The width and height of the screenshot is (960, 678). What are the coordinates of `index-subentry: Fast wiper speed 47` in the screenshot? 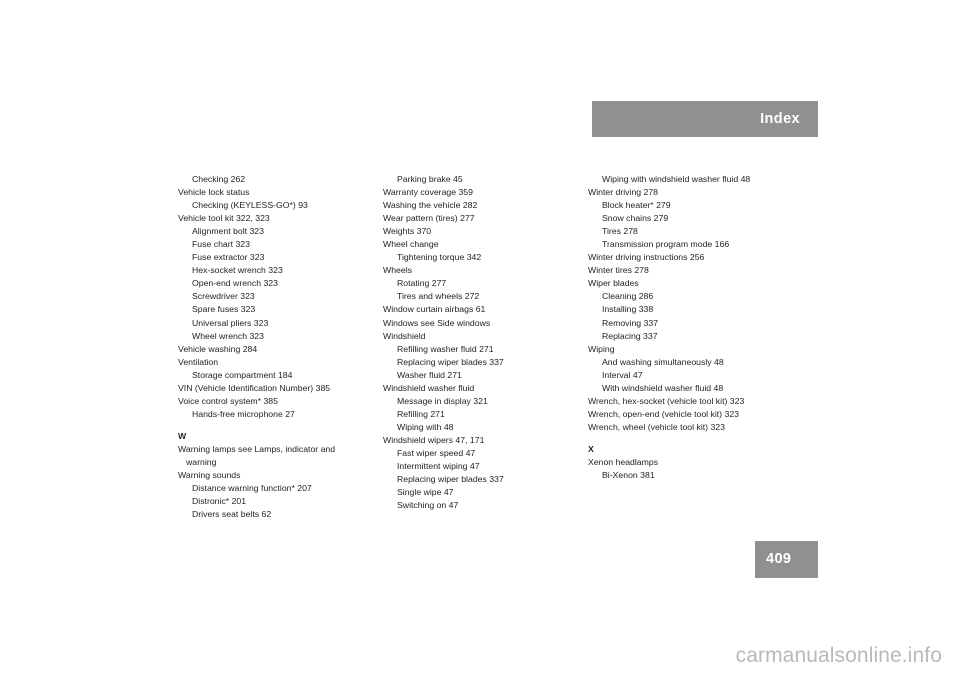 It's located at (436, 452).